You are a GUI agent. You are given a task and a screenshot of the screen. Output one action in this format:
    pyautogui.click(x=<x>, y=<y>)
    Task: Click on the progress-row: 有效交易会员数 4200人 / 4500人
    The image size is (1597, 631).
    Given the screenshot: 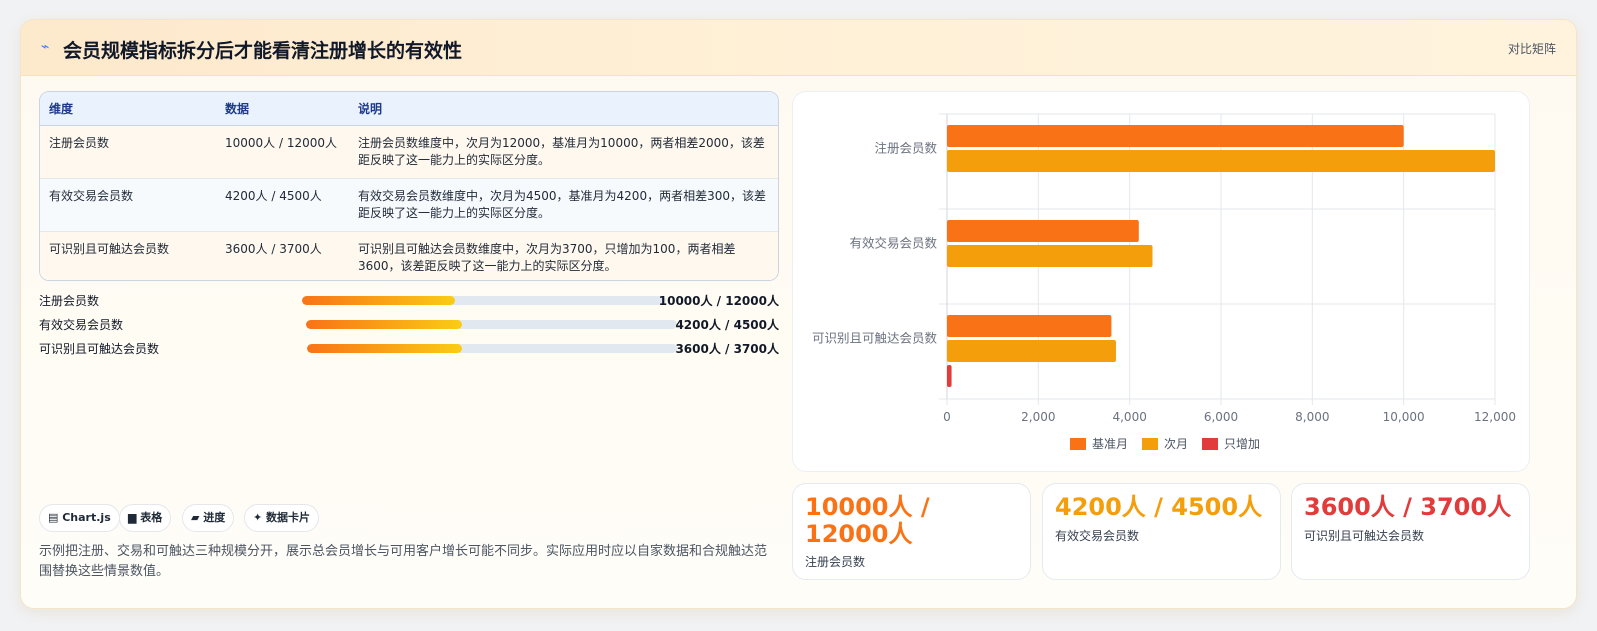 What is the action you would take?
    pyautogui.click(x=409, y=324)
    